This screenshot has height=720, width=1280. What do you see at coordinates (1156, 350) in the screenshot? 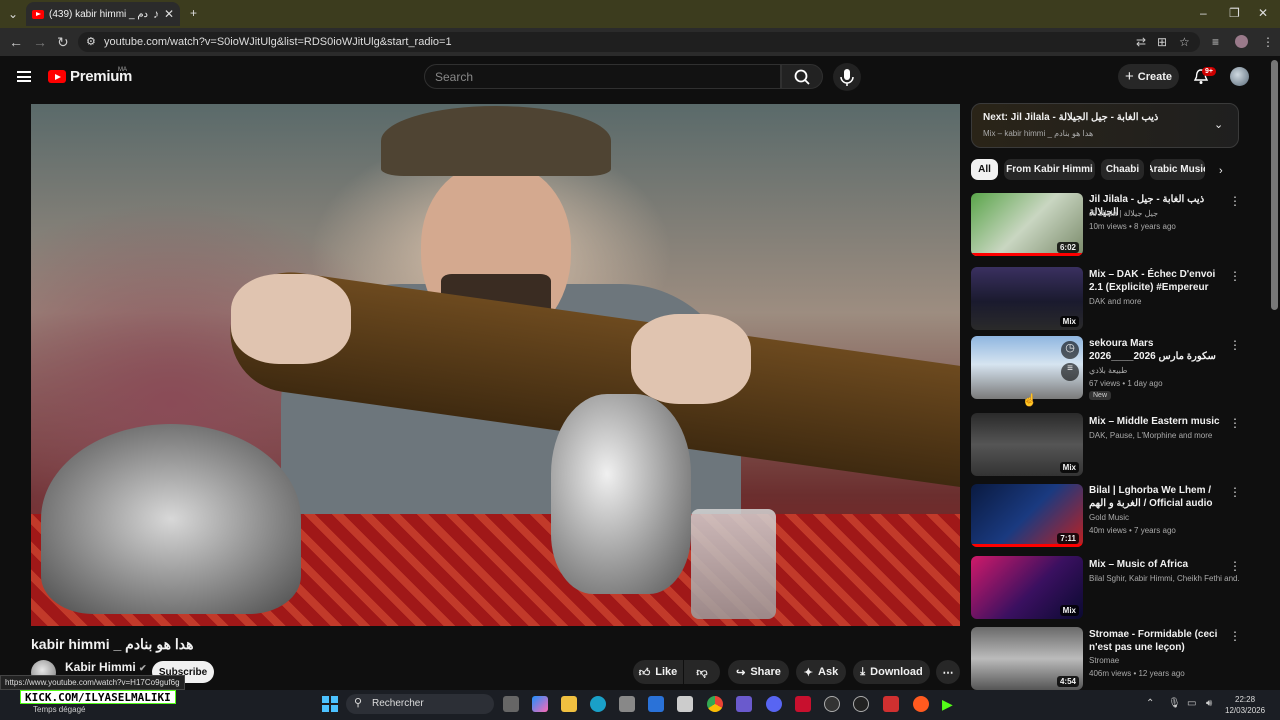
I see `related-title: sekoura Mars 2026____سكورة مارس 2026` at bounding box center [1156, 350].